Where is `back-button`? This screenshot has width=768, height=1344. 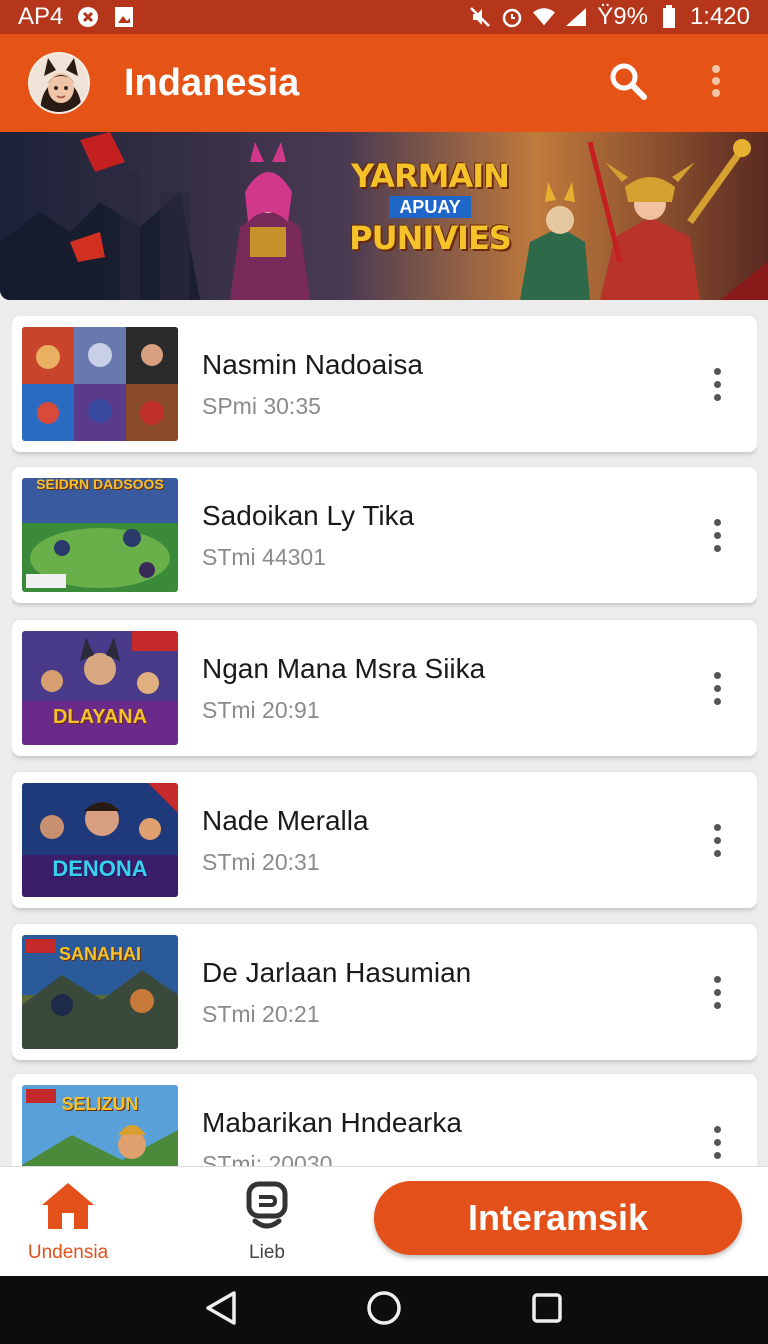 back-button is located at coordinates (221, 1310).